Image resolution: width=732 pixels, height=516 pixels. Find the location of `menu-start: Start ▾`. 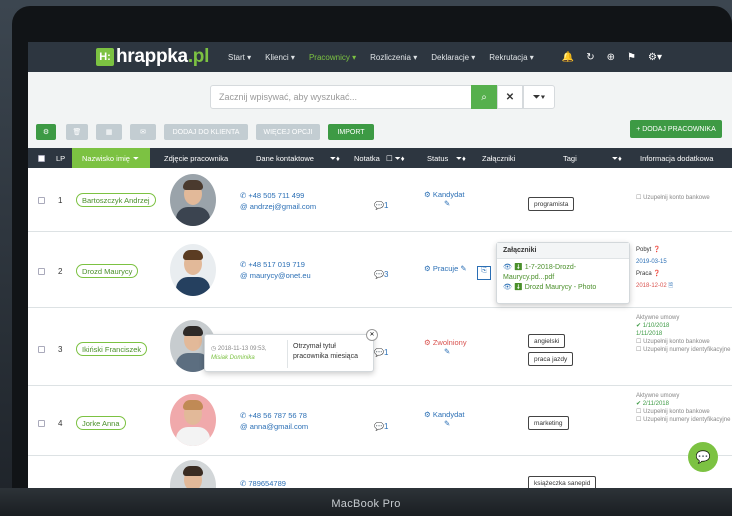

menu-start: Start ▾ is located at coordinates (239, 57).